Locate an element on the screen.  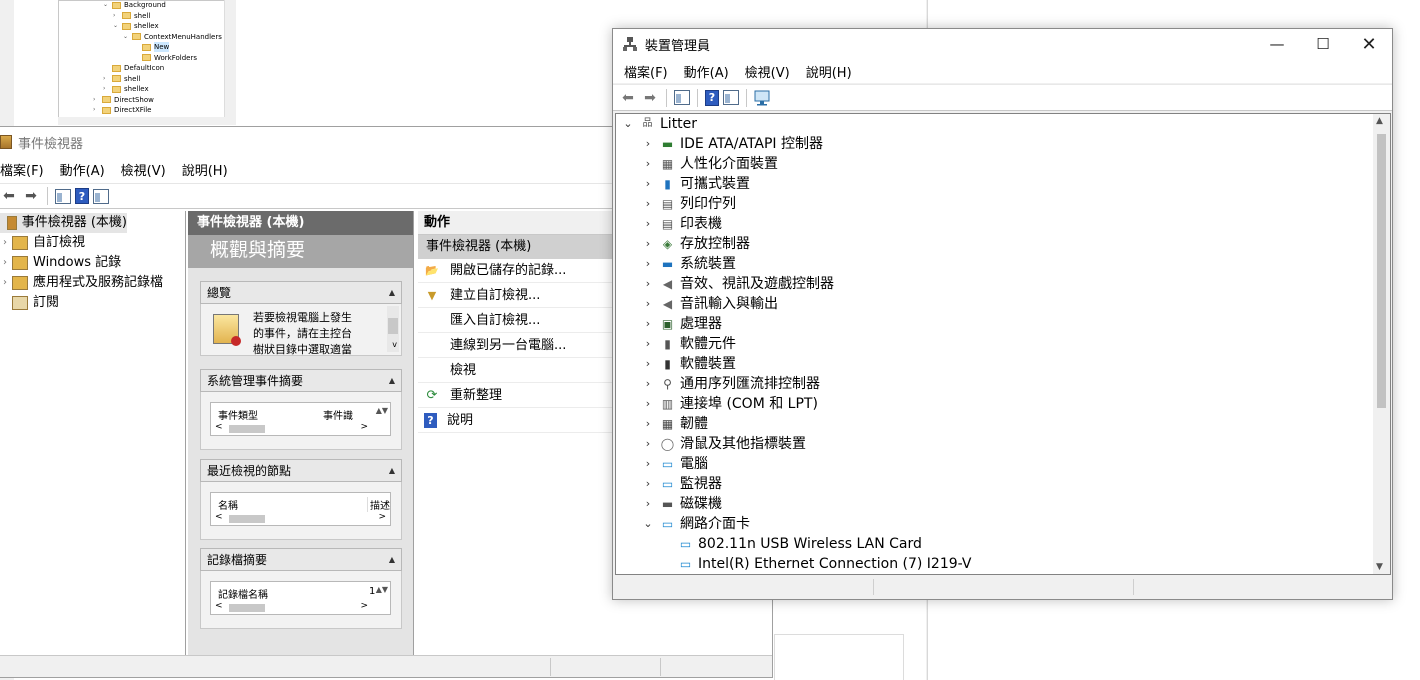
grid-horizontal-scrollbar: < > is located at coordinates (300, 607).